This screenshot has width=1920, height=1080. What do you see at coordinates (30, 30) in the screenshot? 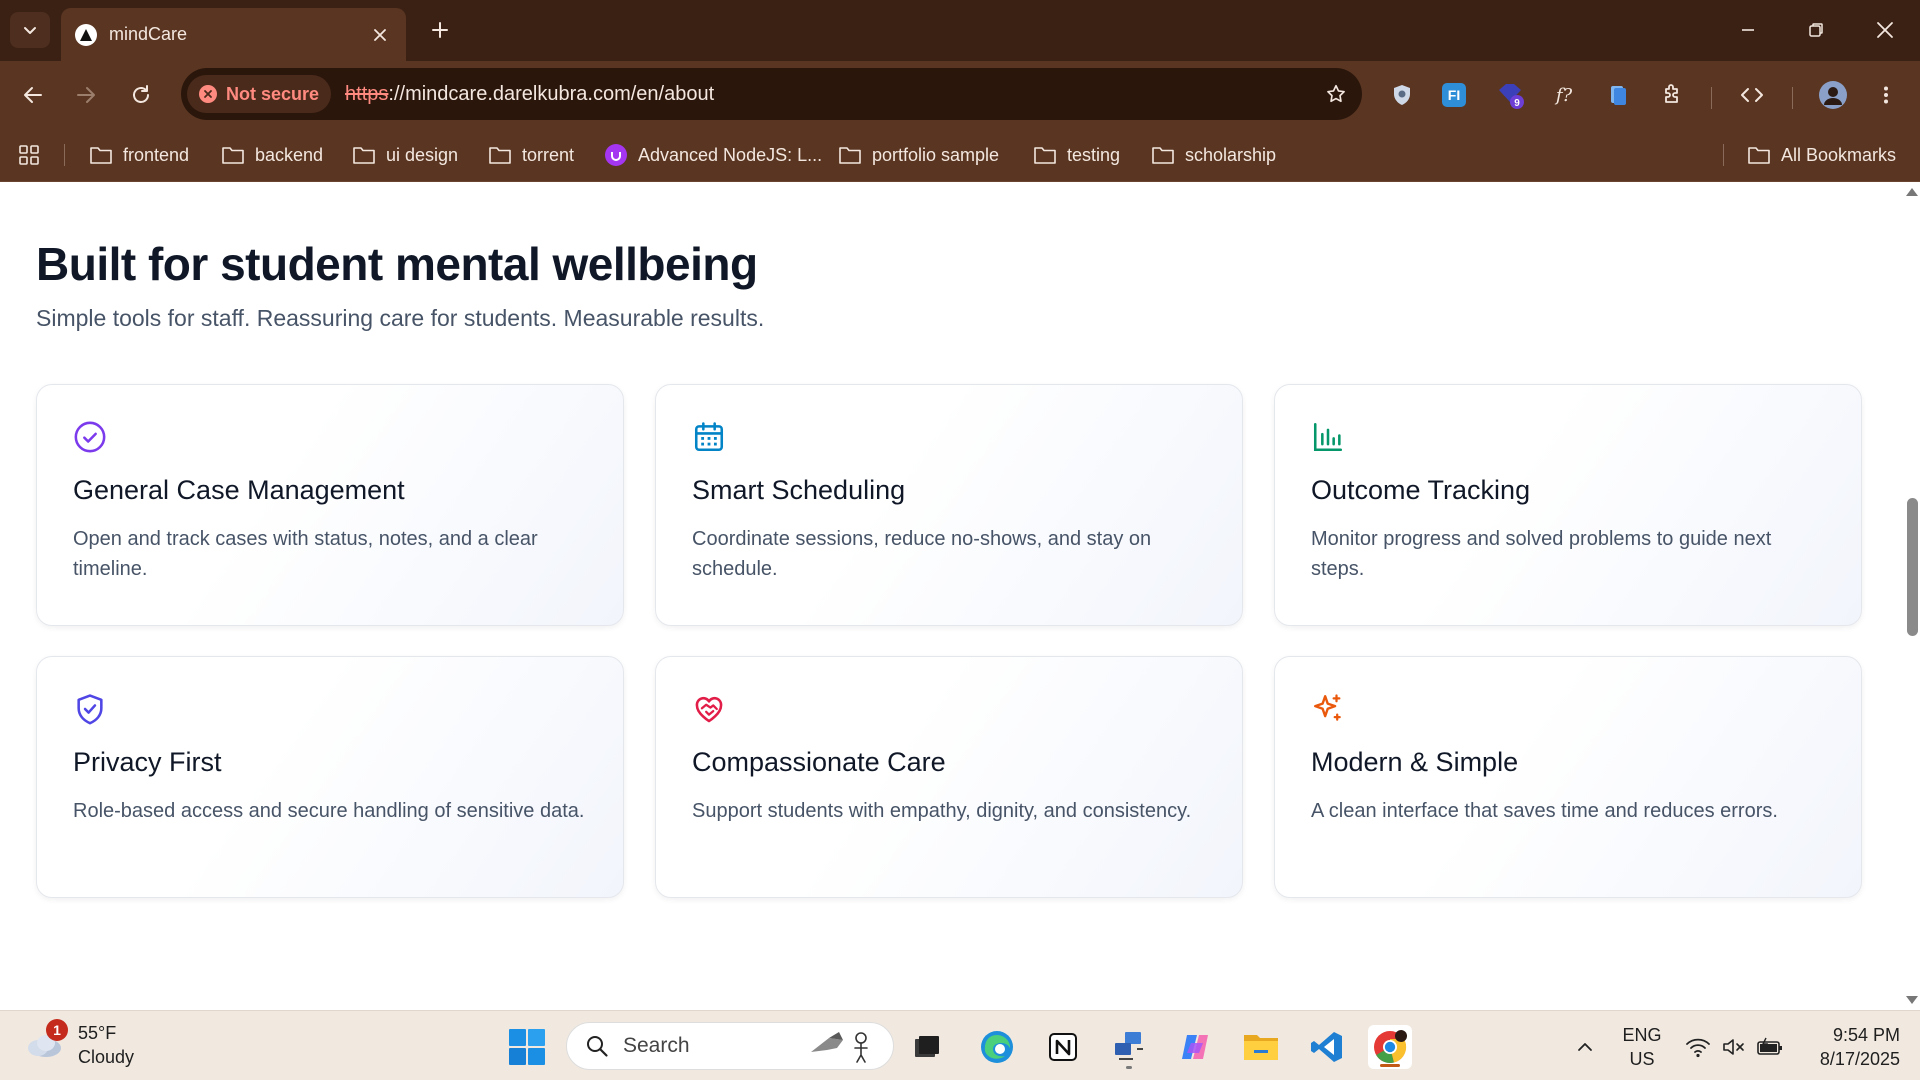
I see `tab-search-button` at bounding box center [30, 30].